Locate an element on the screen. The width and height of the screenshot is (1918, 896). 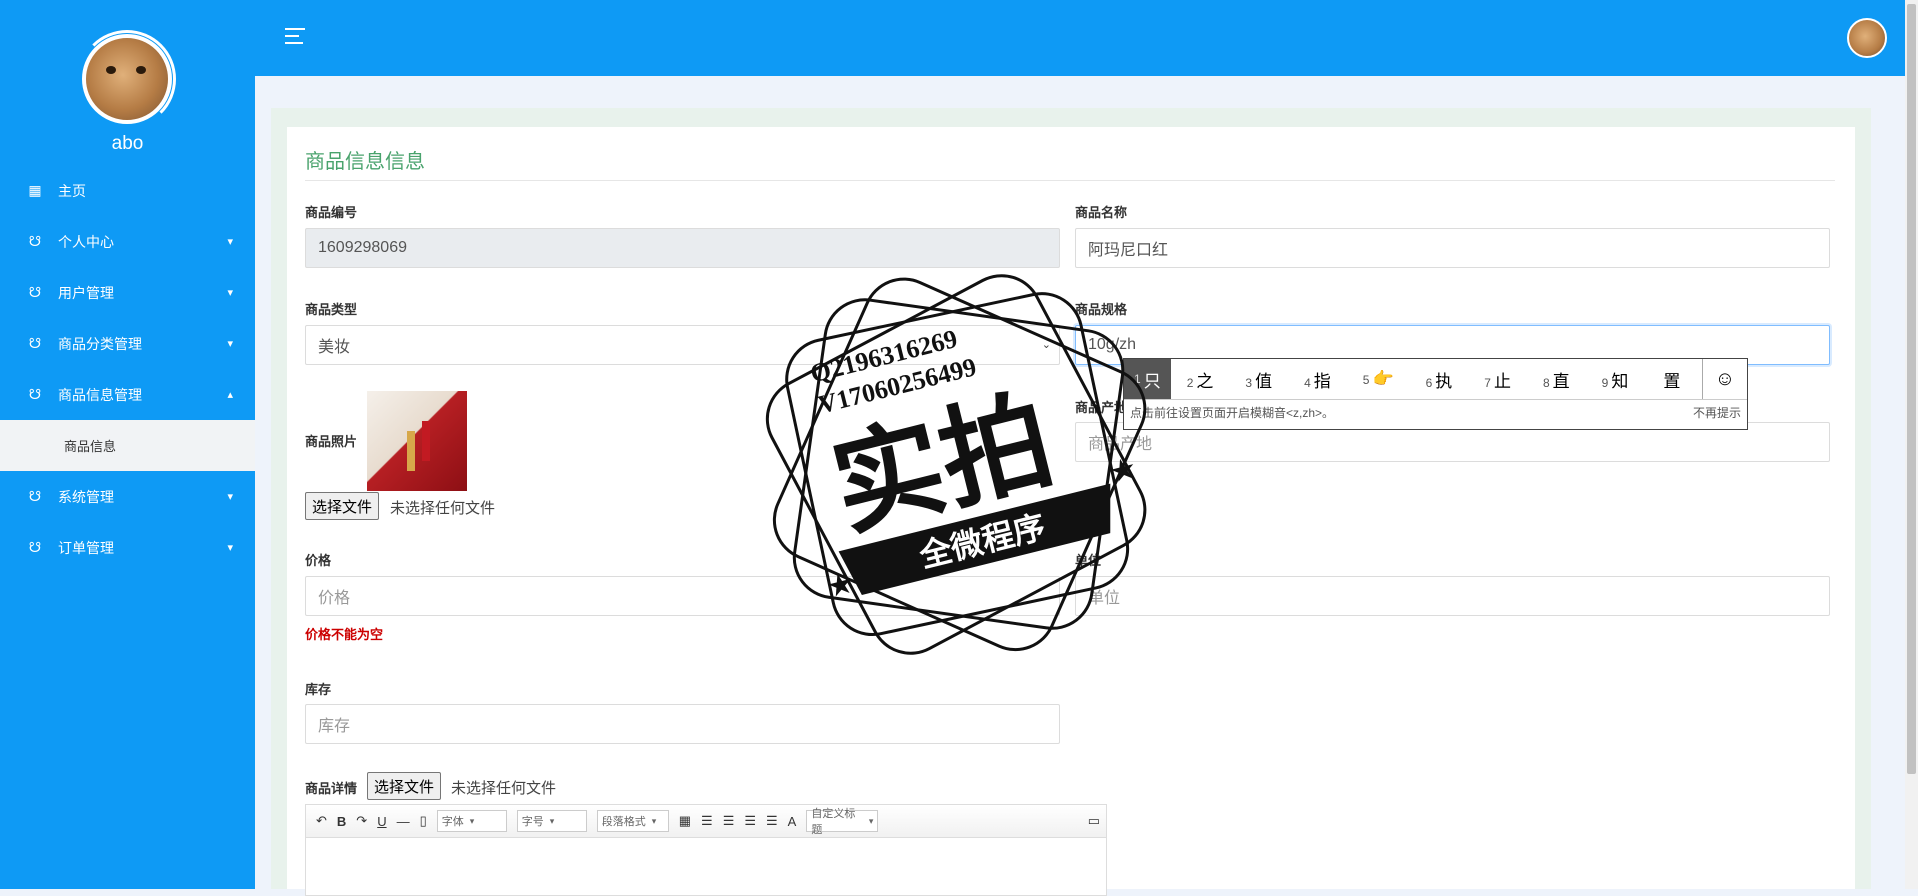
custom-heading-select: 自定义标题 is located at coordinates (842, 822).